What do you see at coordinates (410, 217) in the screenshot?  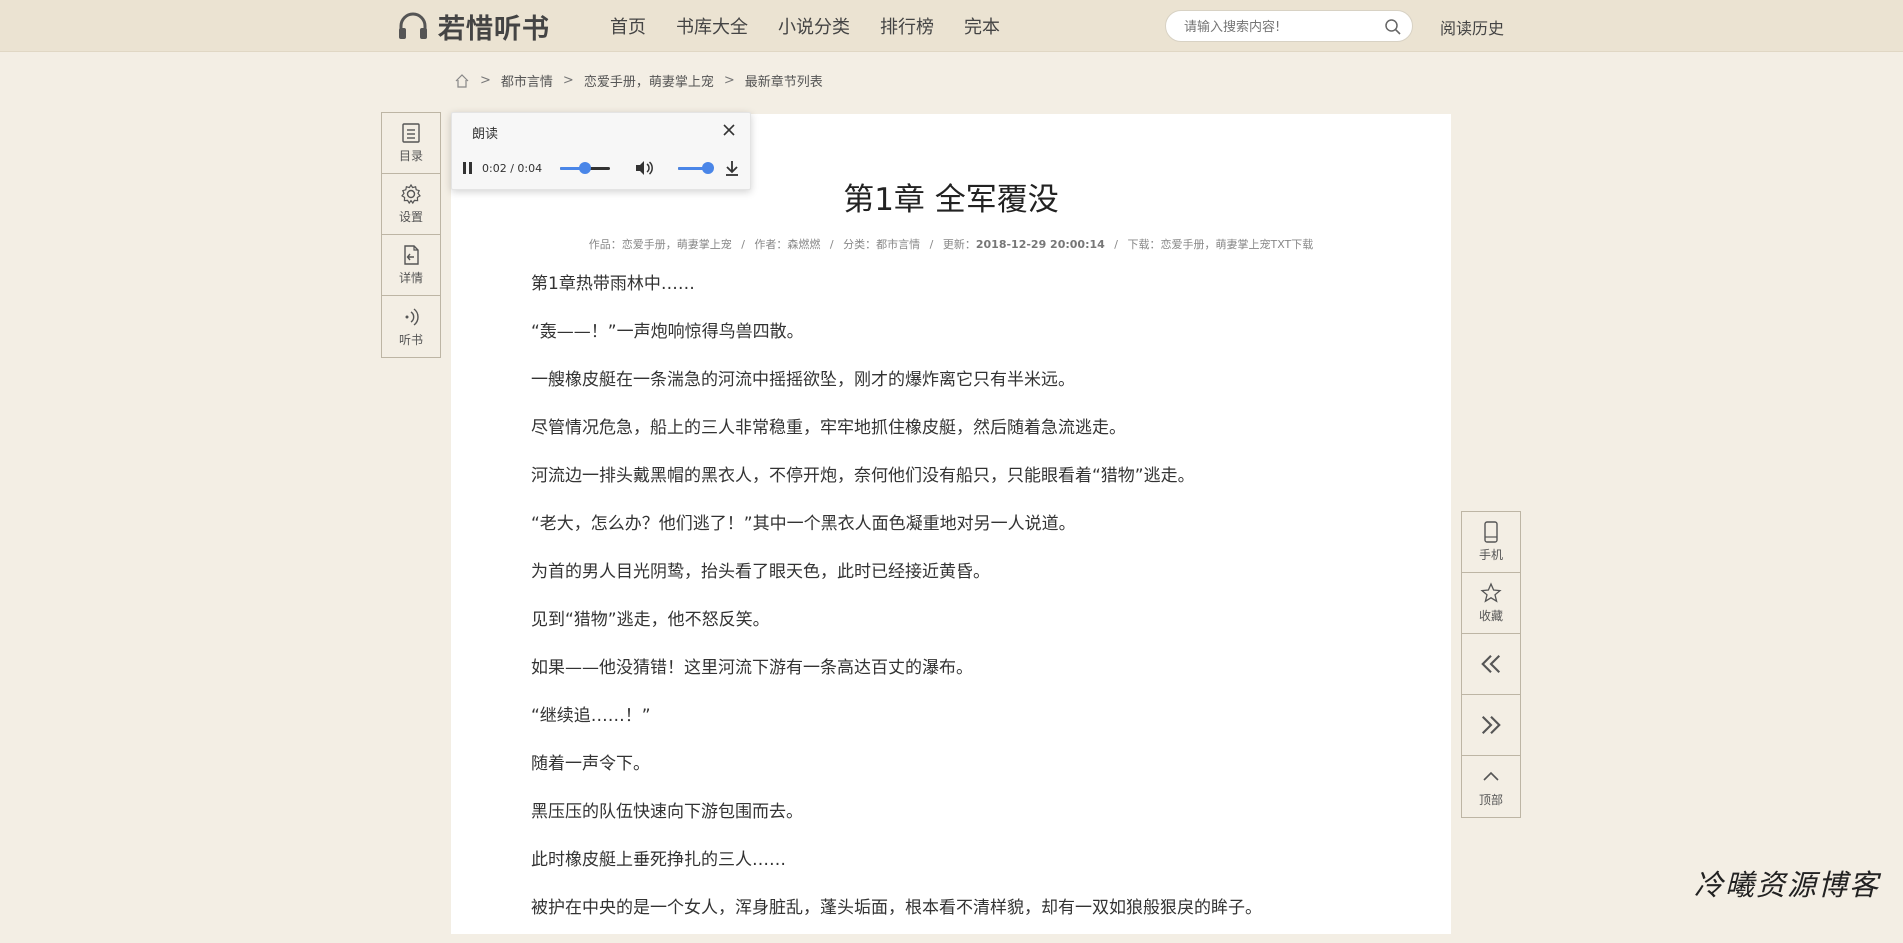 I see `settings-label: 设置` at bounding box center [410, 217].